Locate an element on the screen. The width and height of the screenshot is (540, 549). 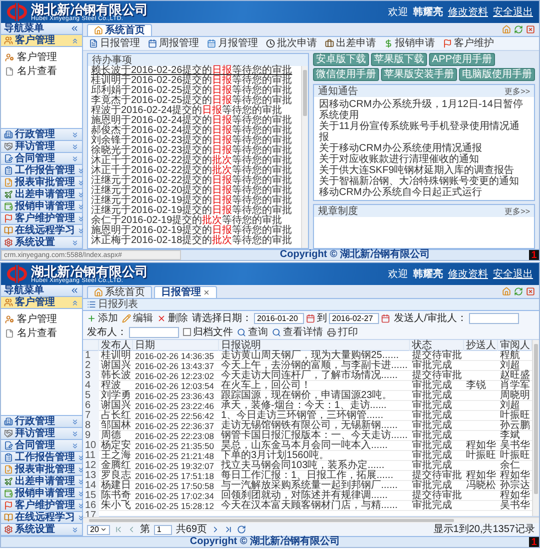
toolbar-button: 批次申请 is located at coordinates (291, 43).